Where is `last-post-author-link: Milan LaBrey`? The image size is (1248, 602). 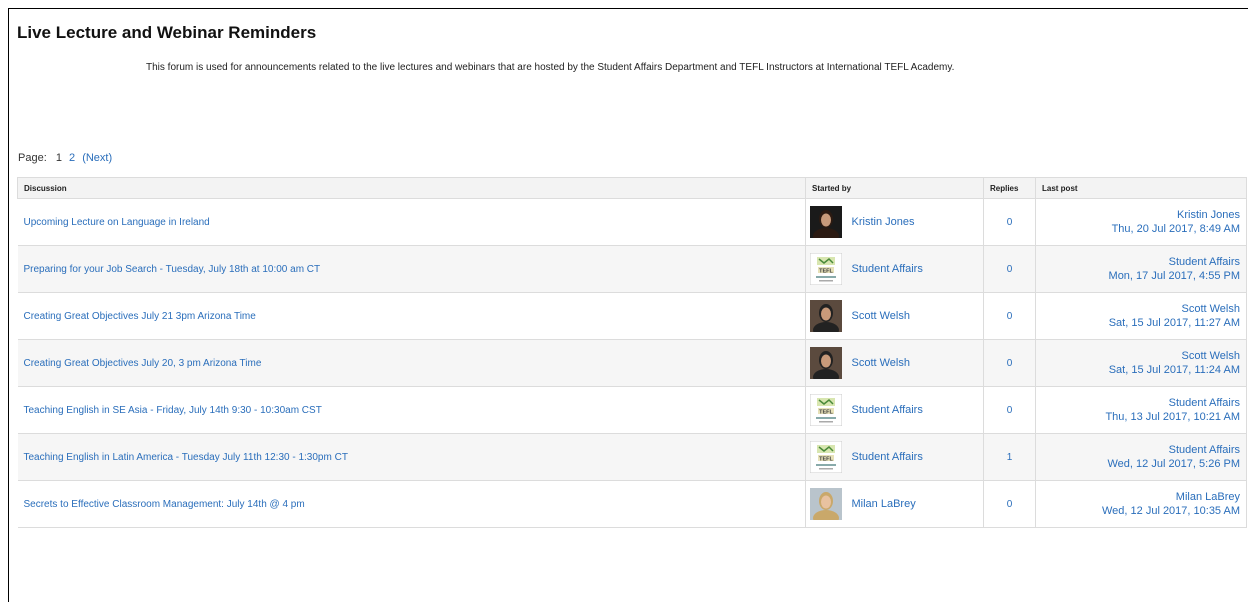 last-post-author-link: Milan LaBrey is located at coordinates (1141, 497).